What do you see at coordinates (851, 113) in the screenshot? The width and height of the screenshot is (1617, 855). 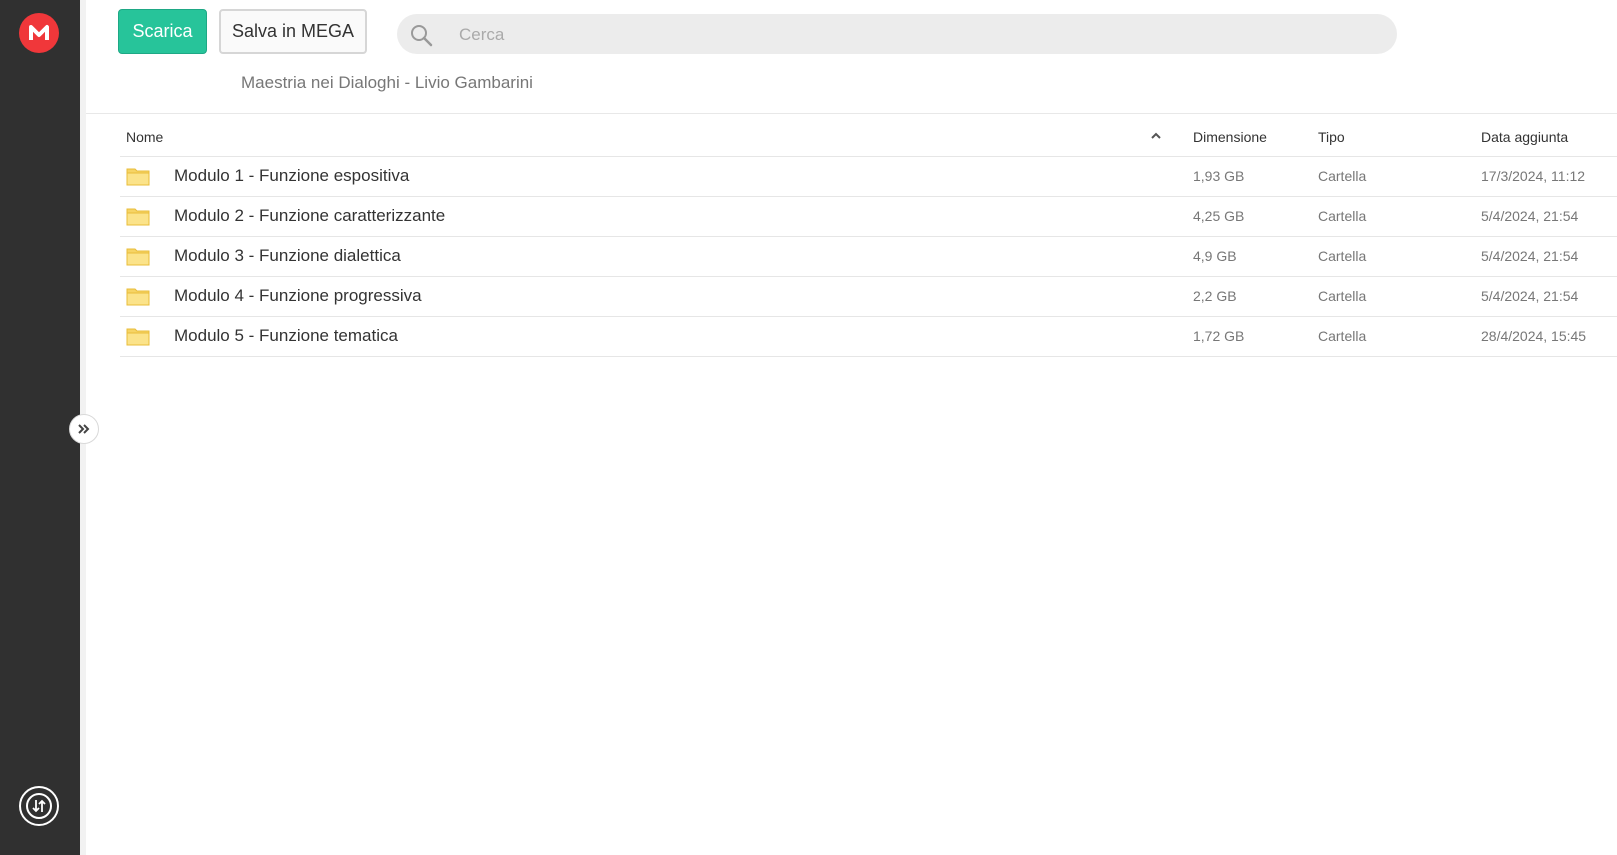 I see `header-divider` at bounding box center [851, 113].